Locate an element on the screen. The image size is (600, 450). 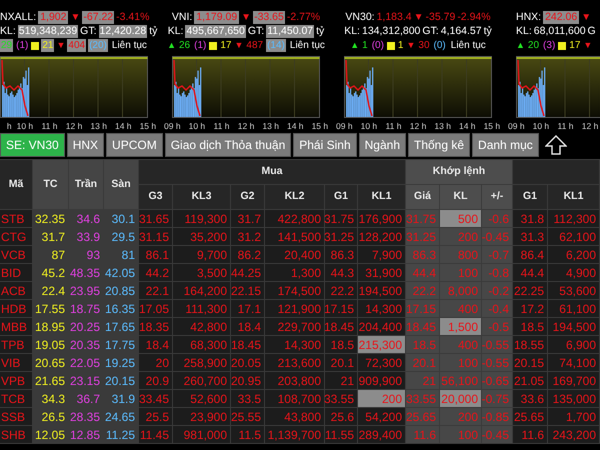
count-value: 21 is located at coordinates (47, 45).